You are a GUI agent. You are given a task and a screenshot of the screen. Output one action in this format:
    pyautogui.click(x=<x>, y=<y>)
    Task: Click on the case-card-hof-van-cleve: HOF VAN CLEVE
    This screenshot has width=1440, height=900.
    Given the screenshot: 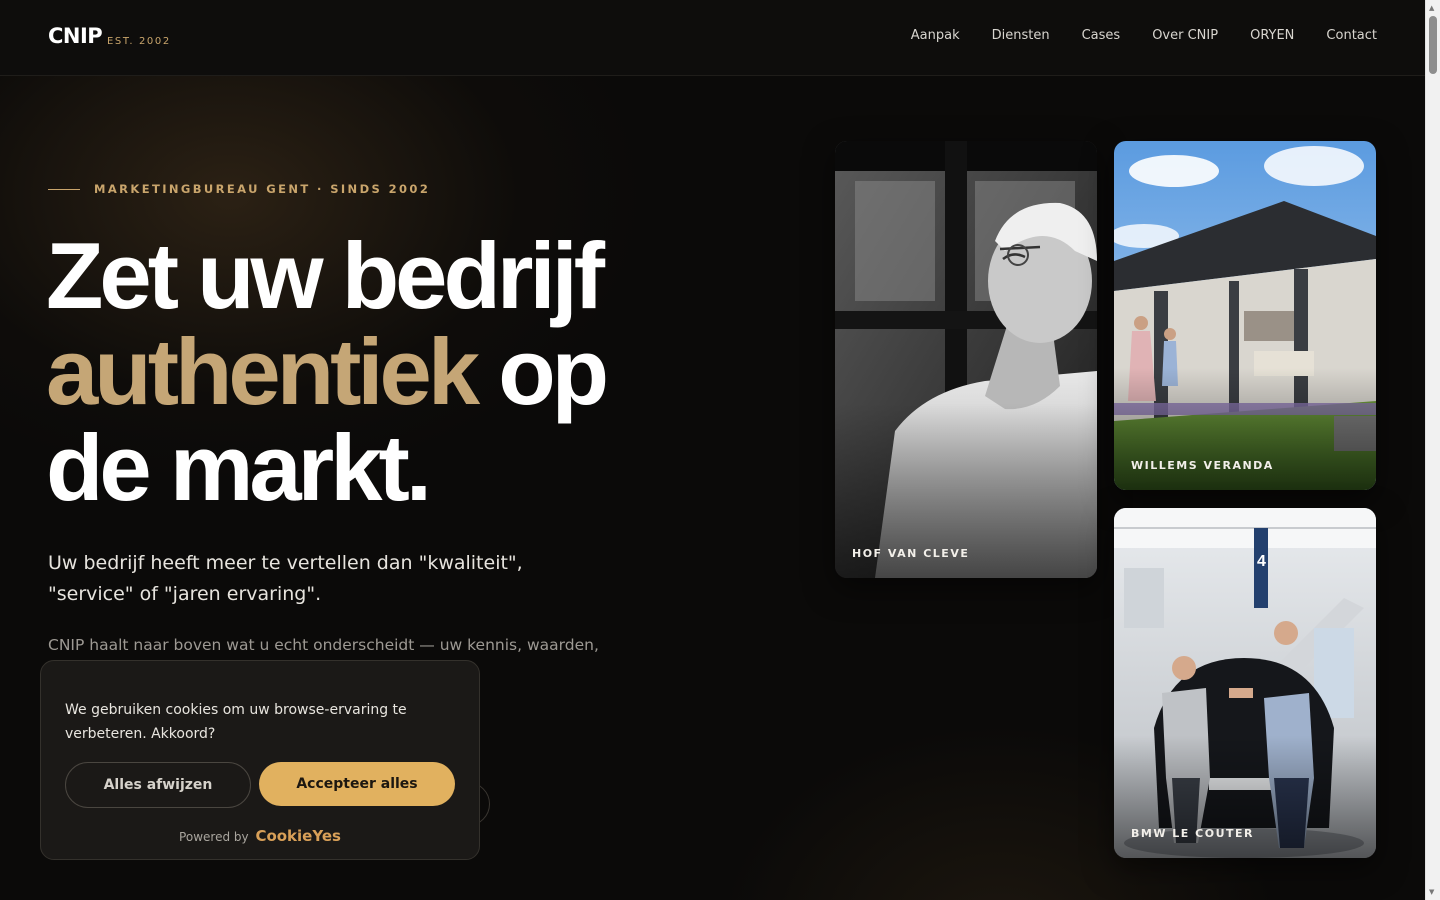 What is the action you would take?
    pyautogui.click(x=966, y=359)
    